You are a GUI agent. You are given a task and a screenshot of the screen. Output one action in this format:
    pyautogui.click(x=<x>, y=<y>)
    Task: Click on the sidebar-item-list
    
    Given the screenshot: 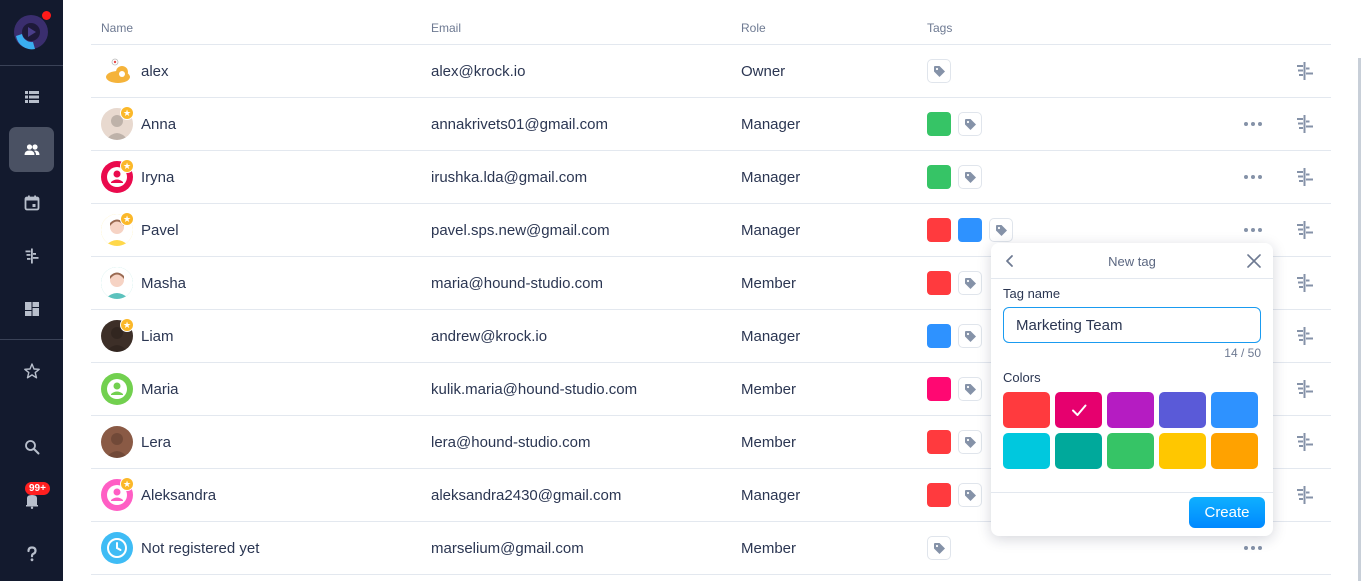 What is the action you would take?
    pyautogui.click(x=31, y=96)
    